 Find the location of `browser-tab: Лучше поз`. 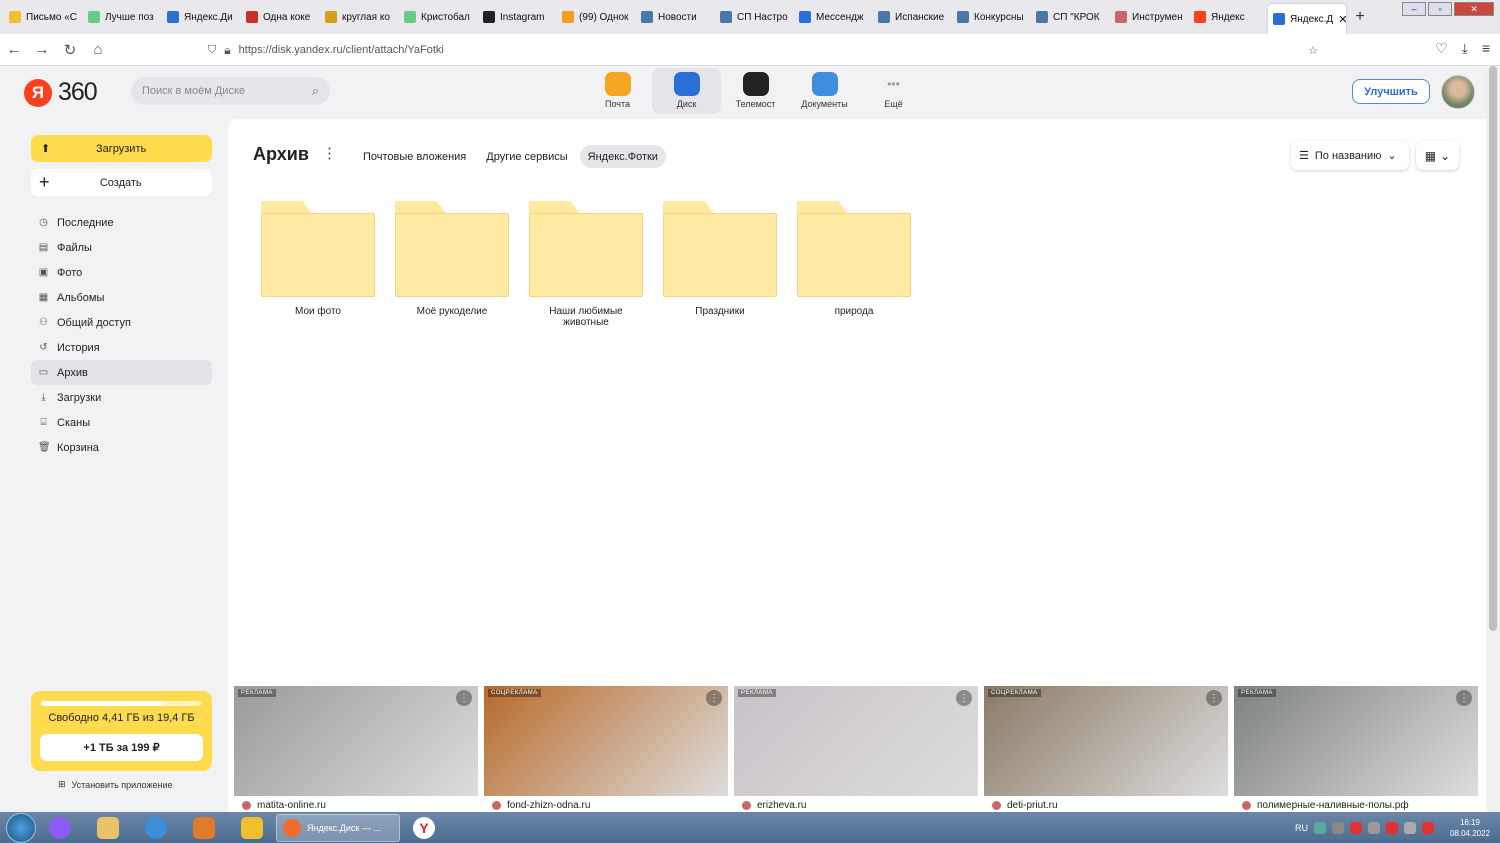

browser-tab: Лучше поз is located at coordinates (122, 17).